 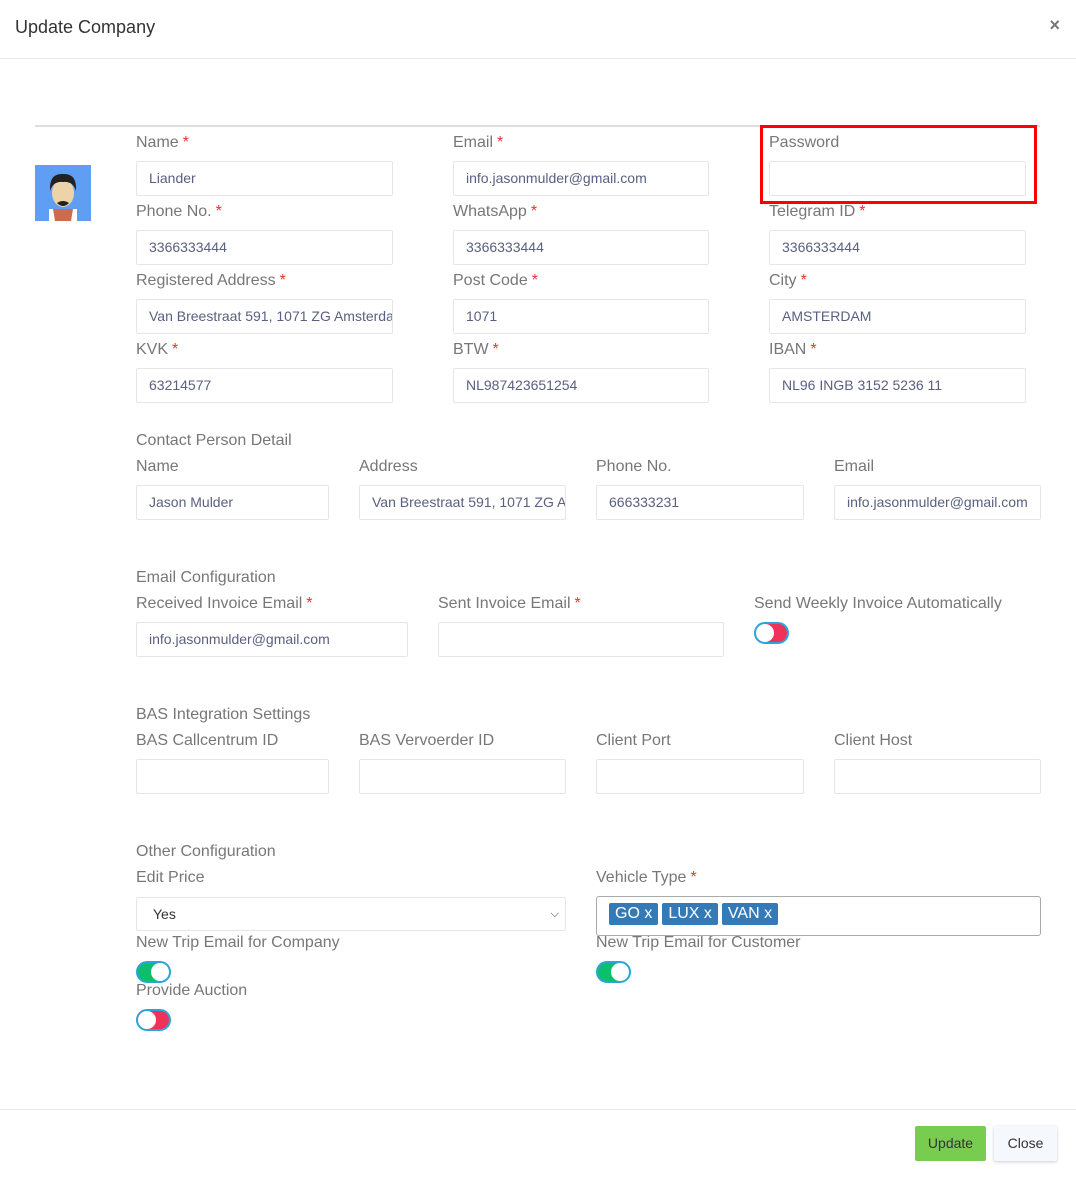 I want to click on company-btw-label: BTW *, so click(x=476, y=350).